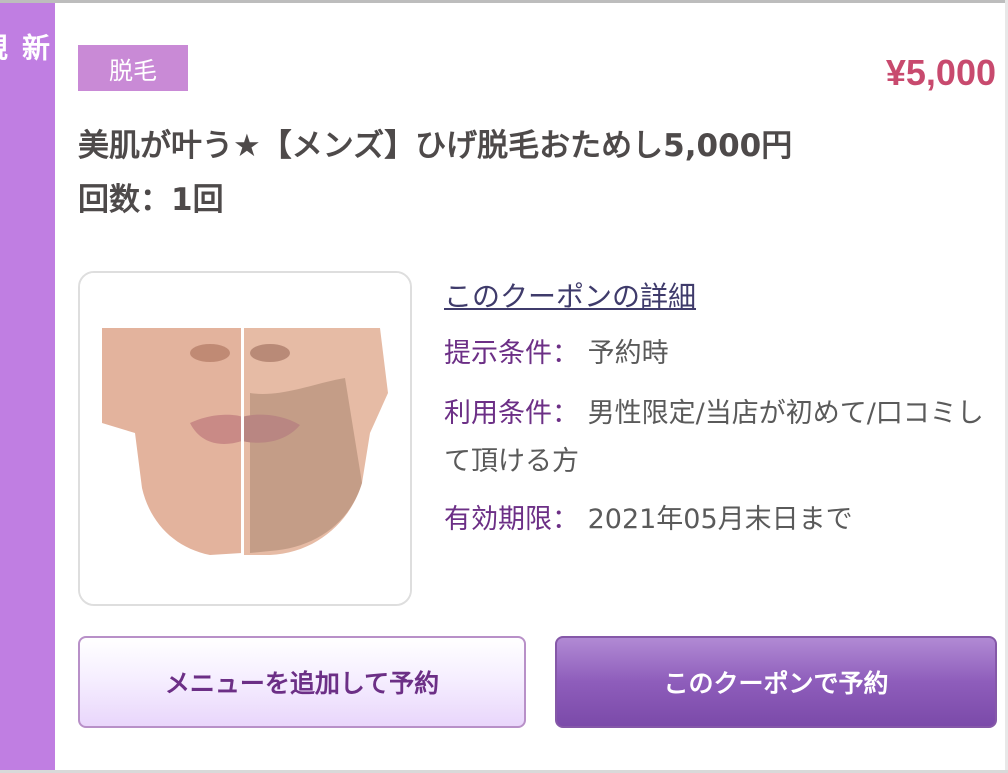  What do you see at coordinates (435, 146) in the screenshot?
I see `coupon-title: 美肌が叶う★【メンズ】ひげ脱毛おためし5,000円` at bounding box center [435, 146].